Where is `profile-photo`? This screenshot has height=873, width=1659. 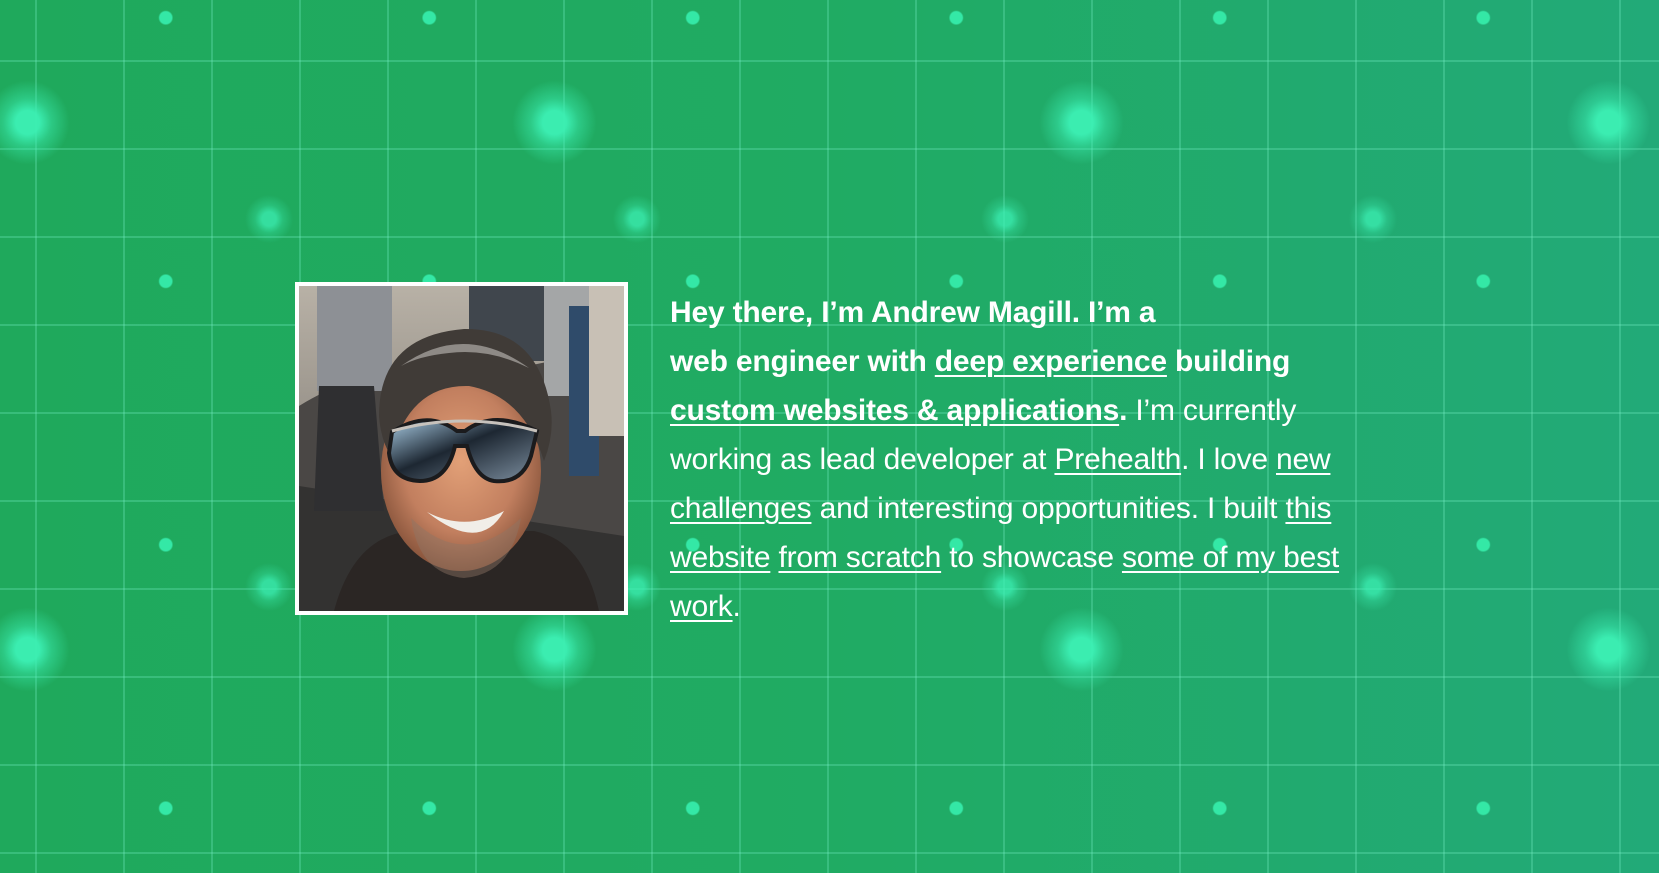 profile-photo is located at coordinates (461, 448).